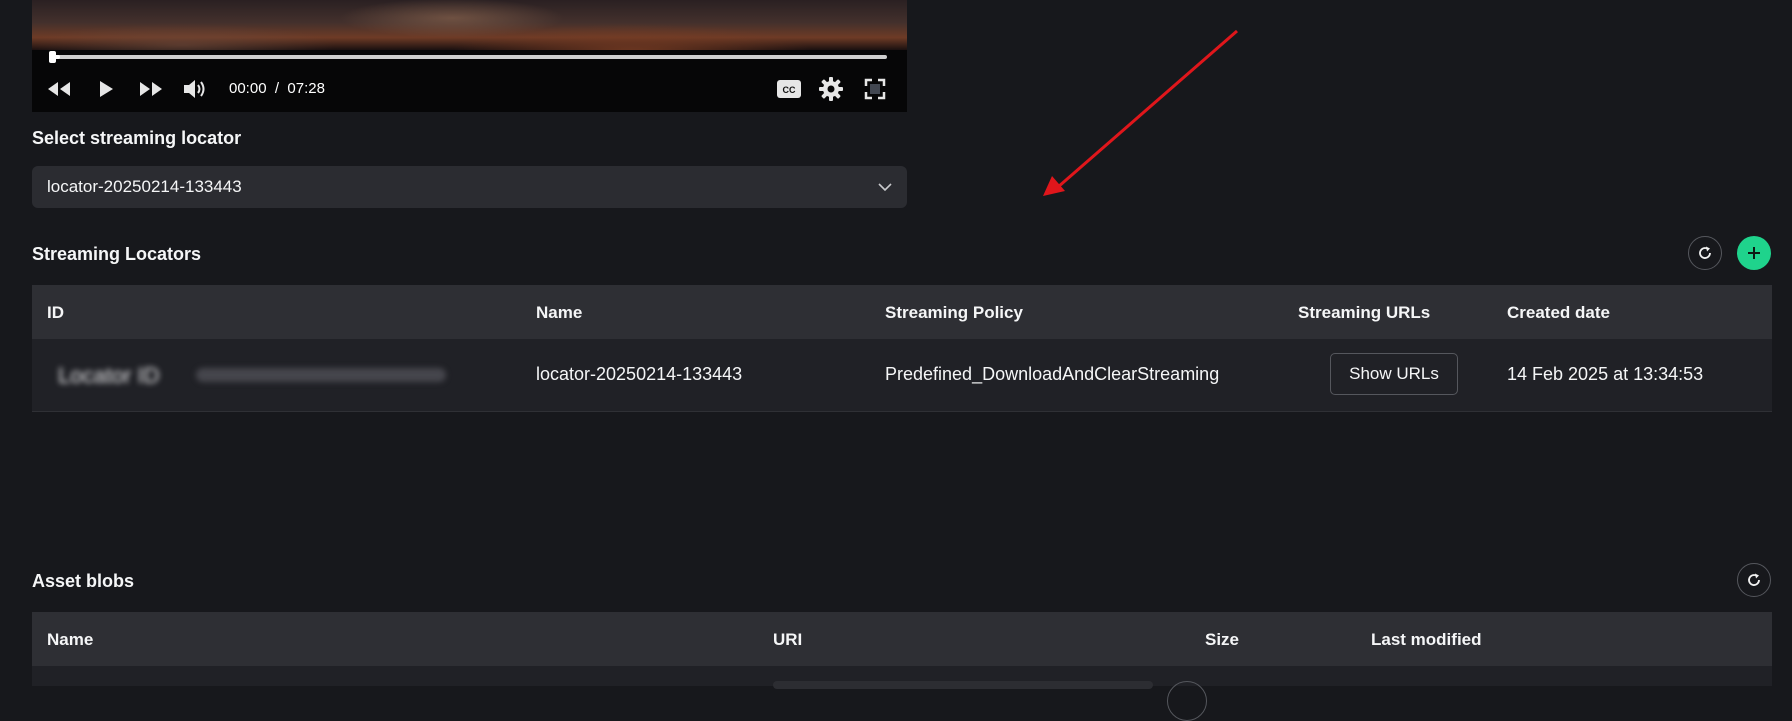 The width and height of the screenshot is (1792, 721). What do you see at coordinates (106, 89) in the screenshot?
I see `play-icon` at bounding box center [106, 89].